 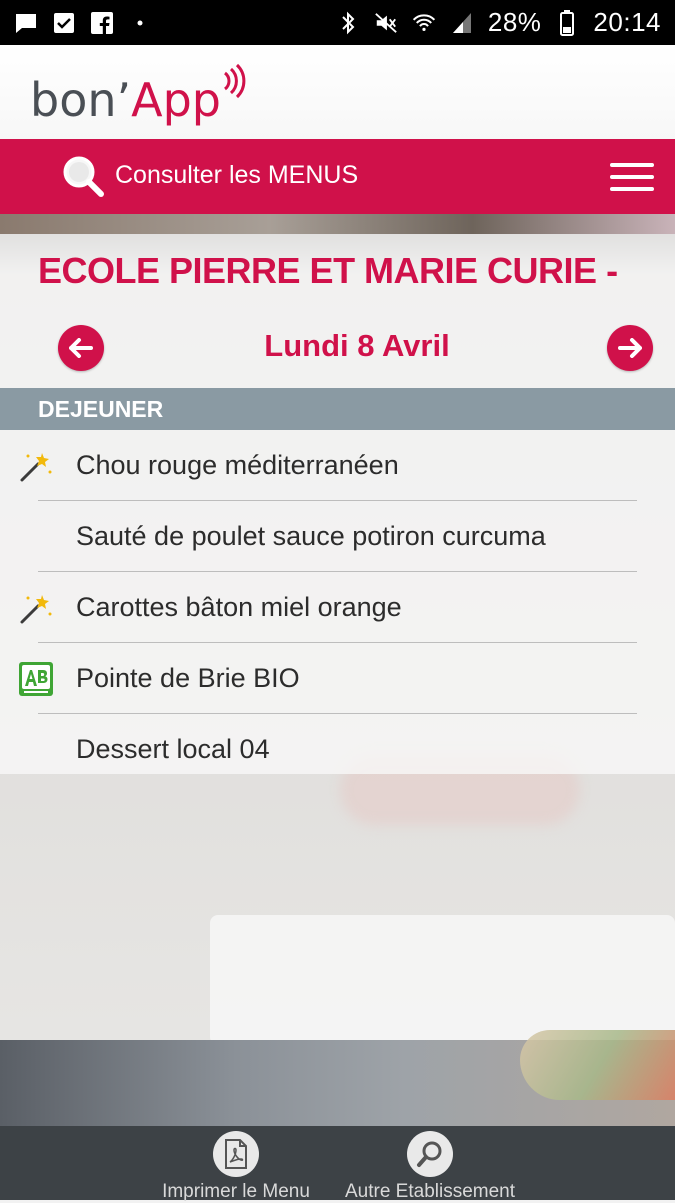 What do you see at coordinates (337, 409) in the screenshot?
I see `meal-section-header: DEJEUNER` at bounding box center [337, 409].